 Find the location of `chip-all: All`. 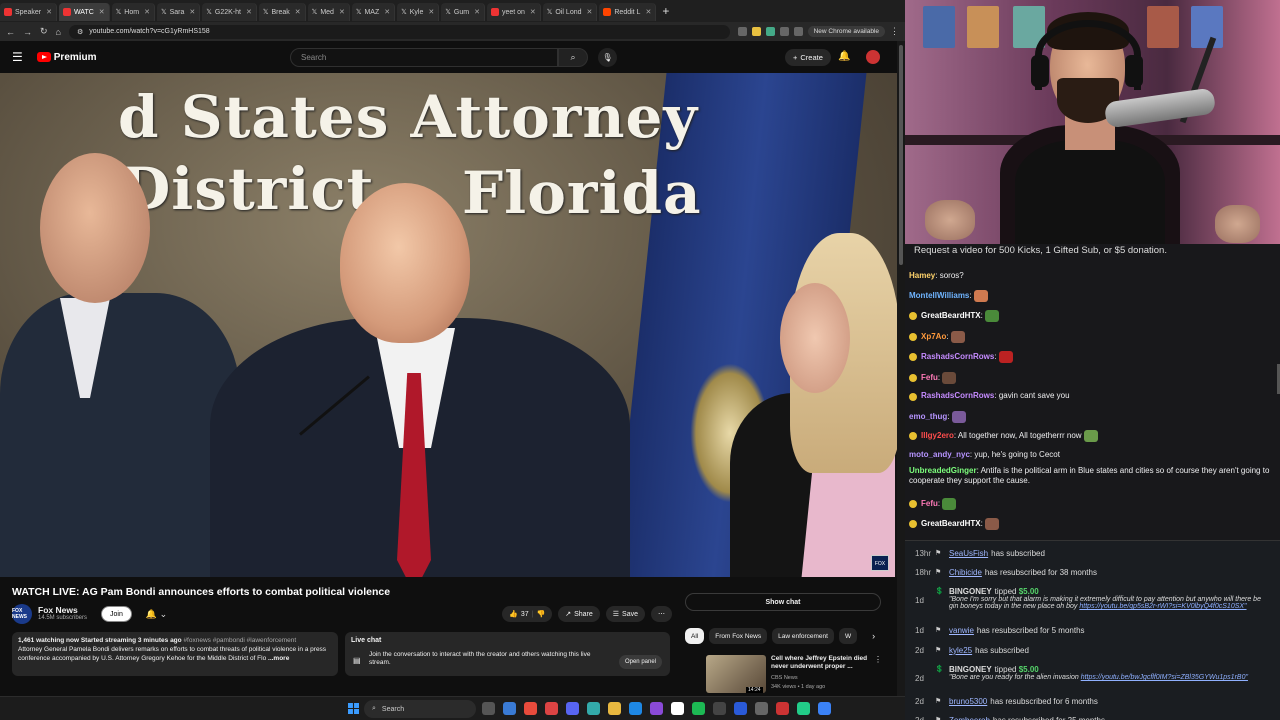

chip-all: All is located at coordinates (695, 636).